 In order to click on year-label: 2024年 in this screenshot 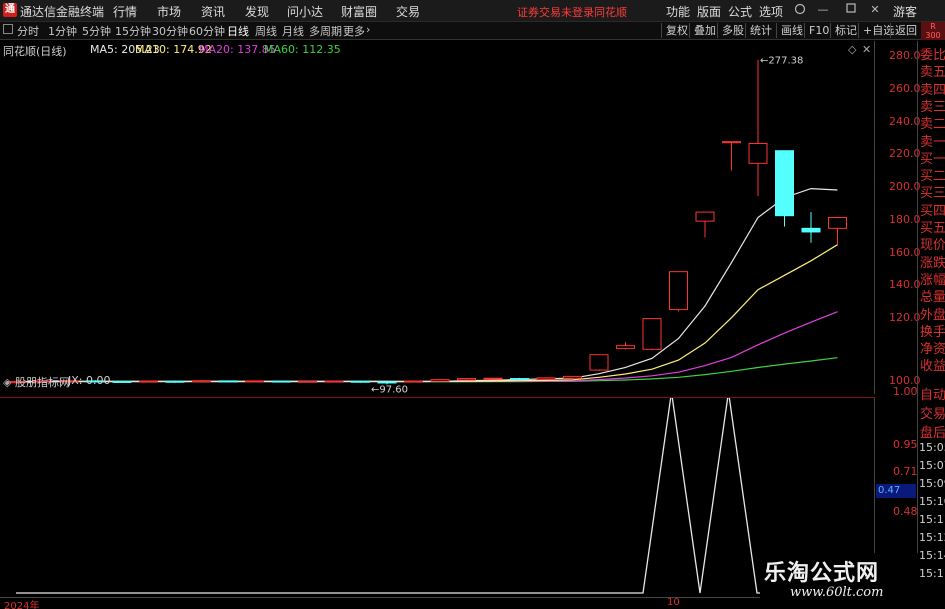, I will do `click(22, 605)`.